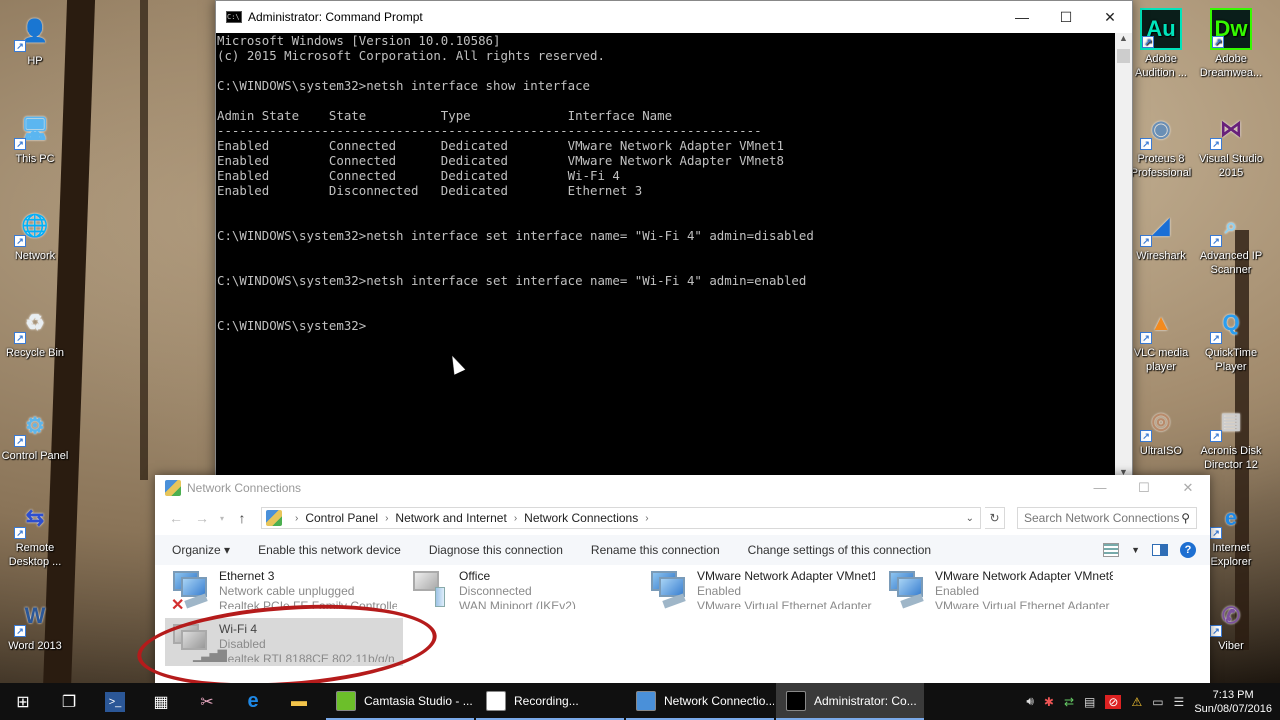 The height and width of the screenshot is (720, 1280). I want to click on nc-title-bar: Network Connections — ☐ ✕, so click(682, 488).